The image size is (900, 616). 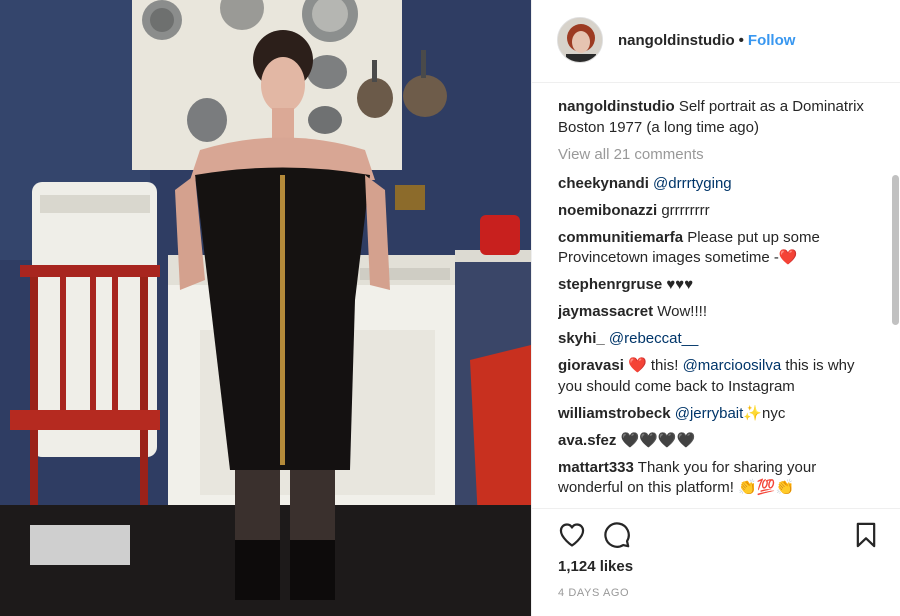 I want to click on comment-button, so click(x=617, y=535).